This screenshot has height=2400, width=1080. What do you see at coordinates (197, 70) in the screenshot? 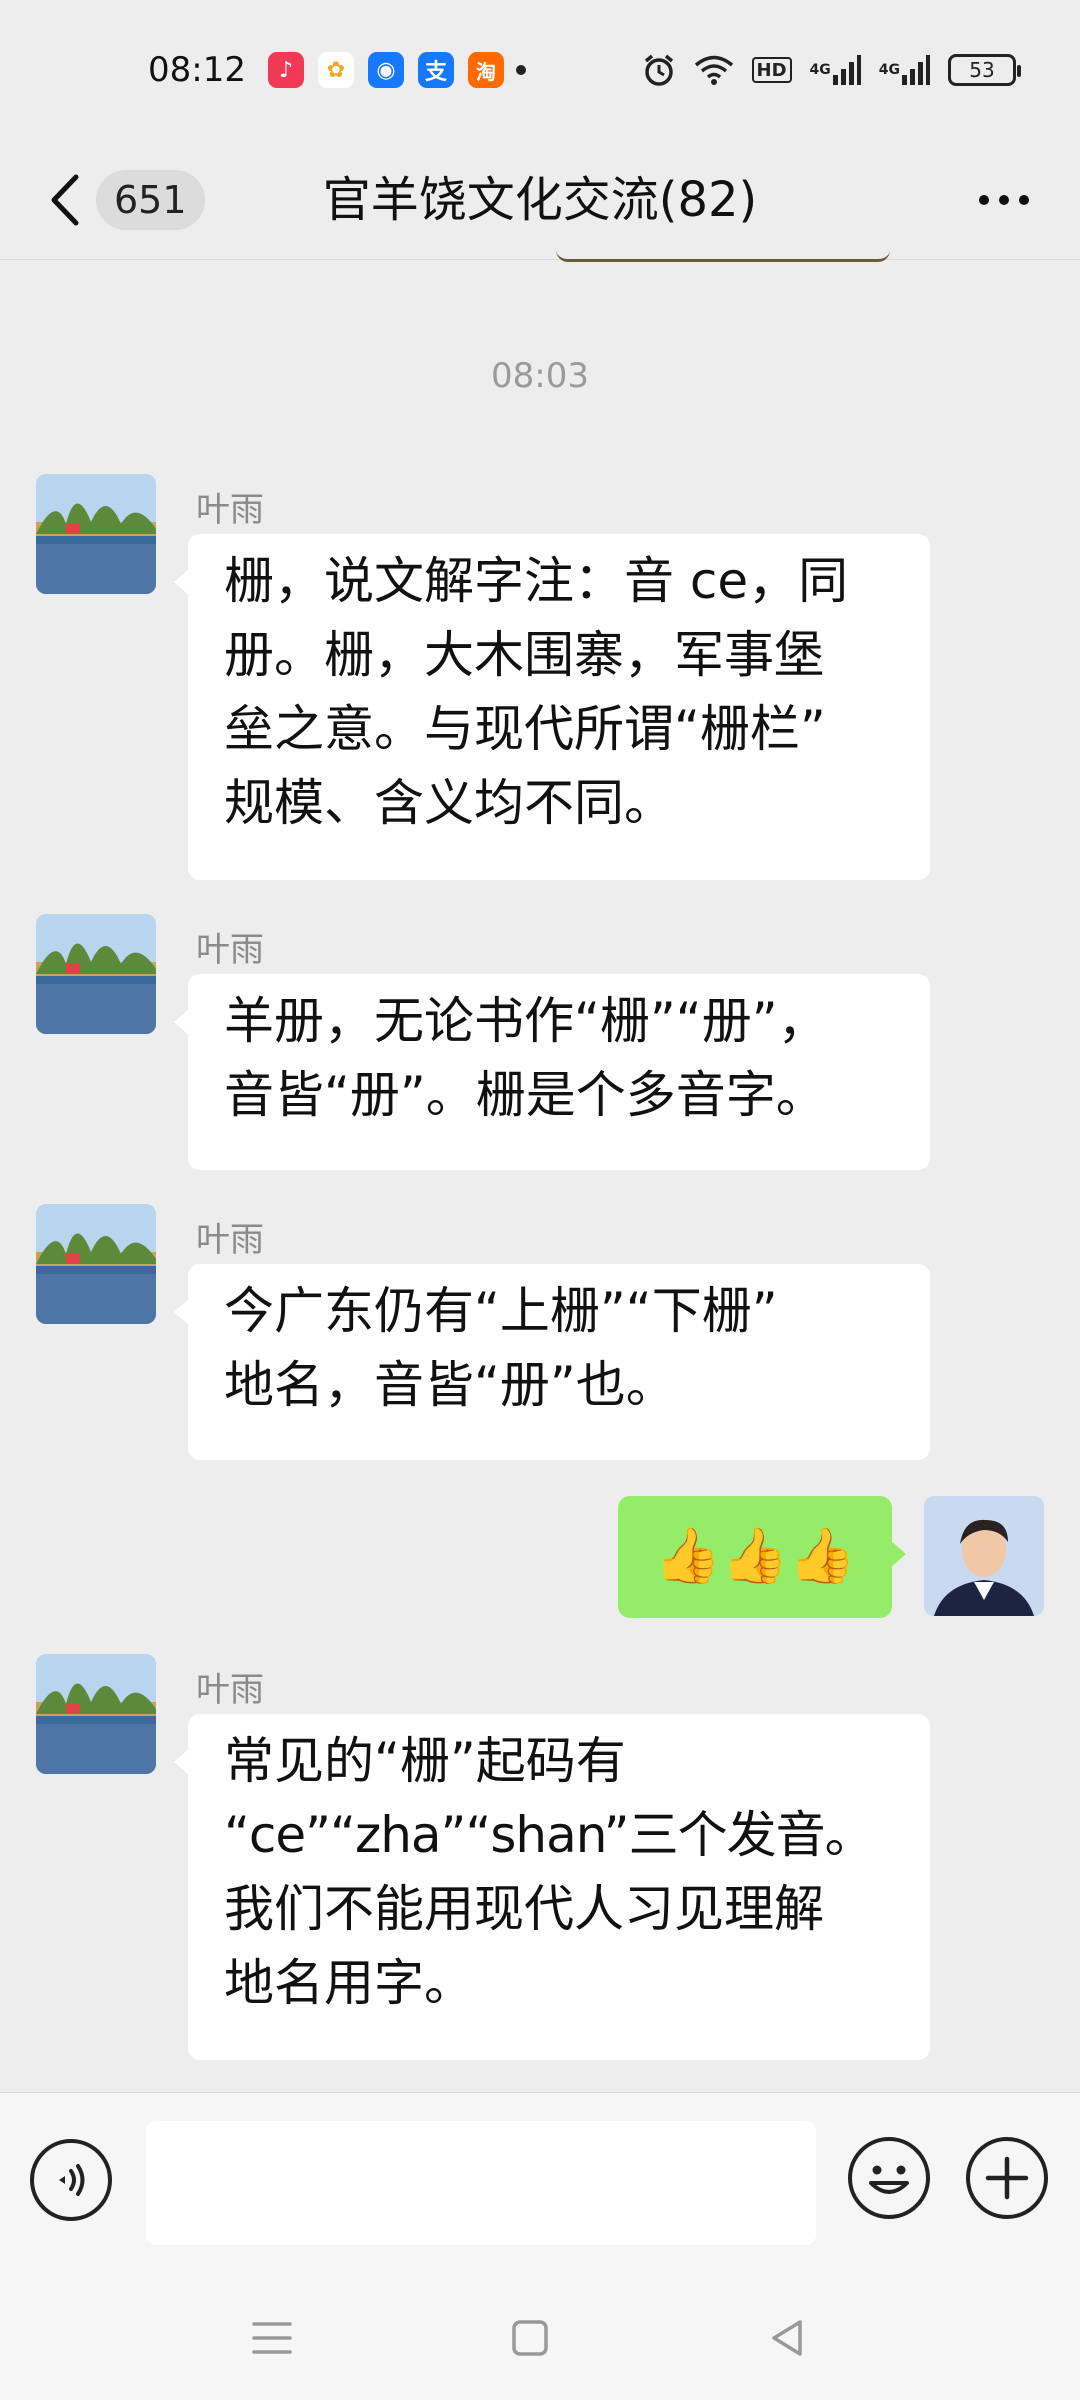
I see `status-time: 08:12` at bounding box center [197, 70].